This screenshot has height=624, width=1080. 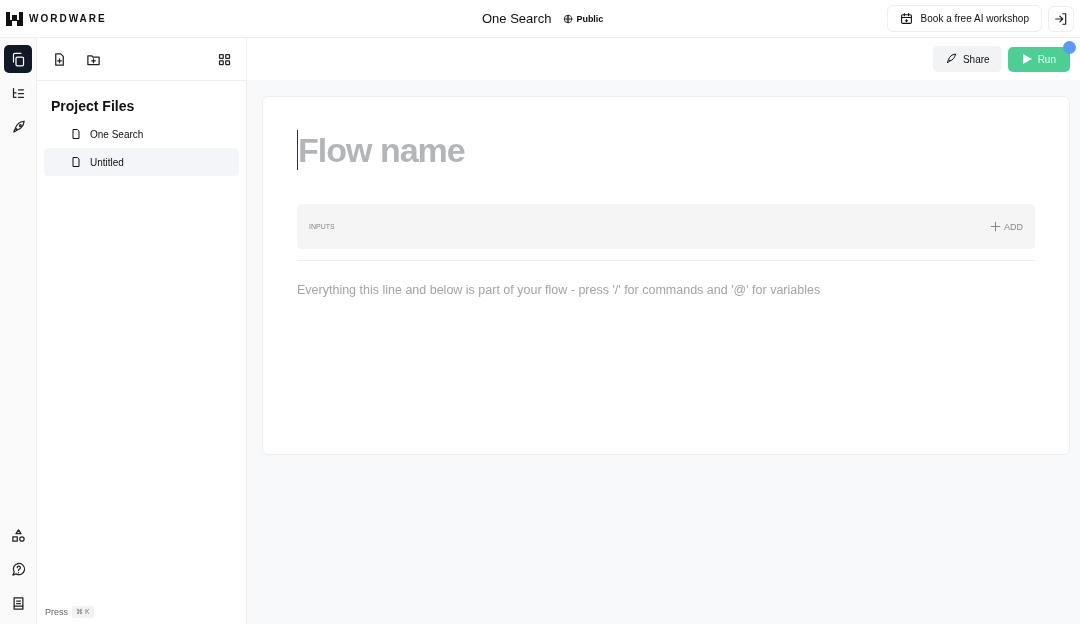 What do you see at coordinates (18, 603) in the screenshot?
I see `book-icon` at bounding box center [18, 603].